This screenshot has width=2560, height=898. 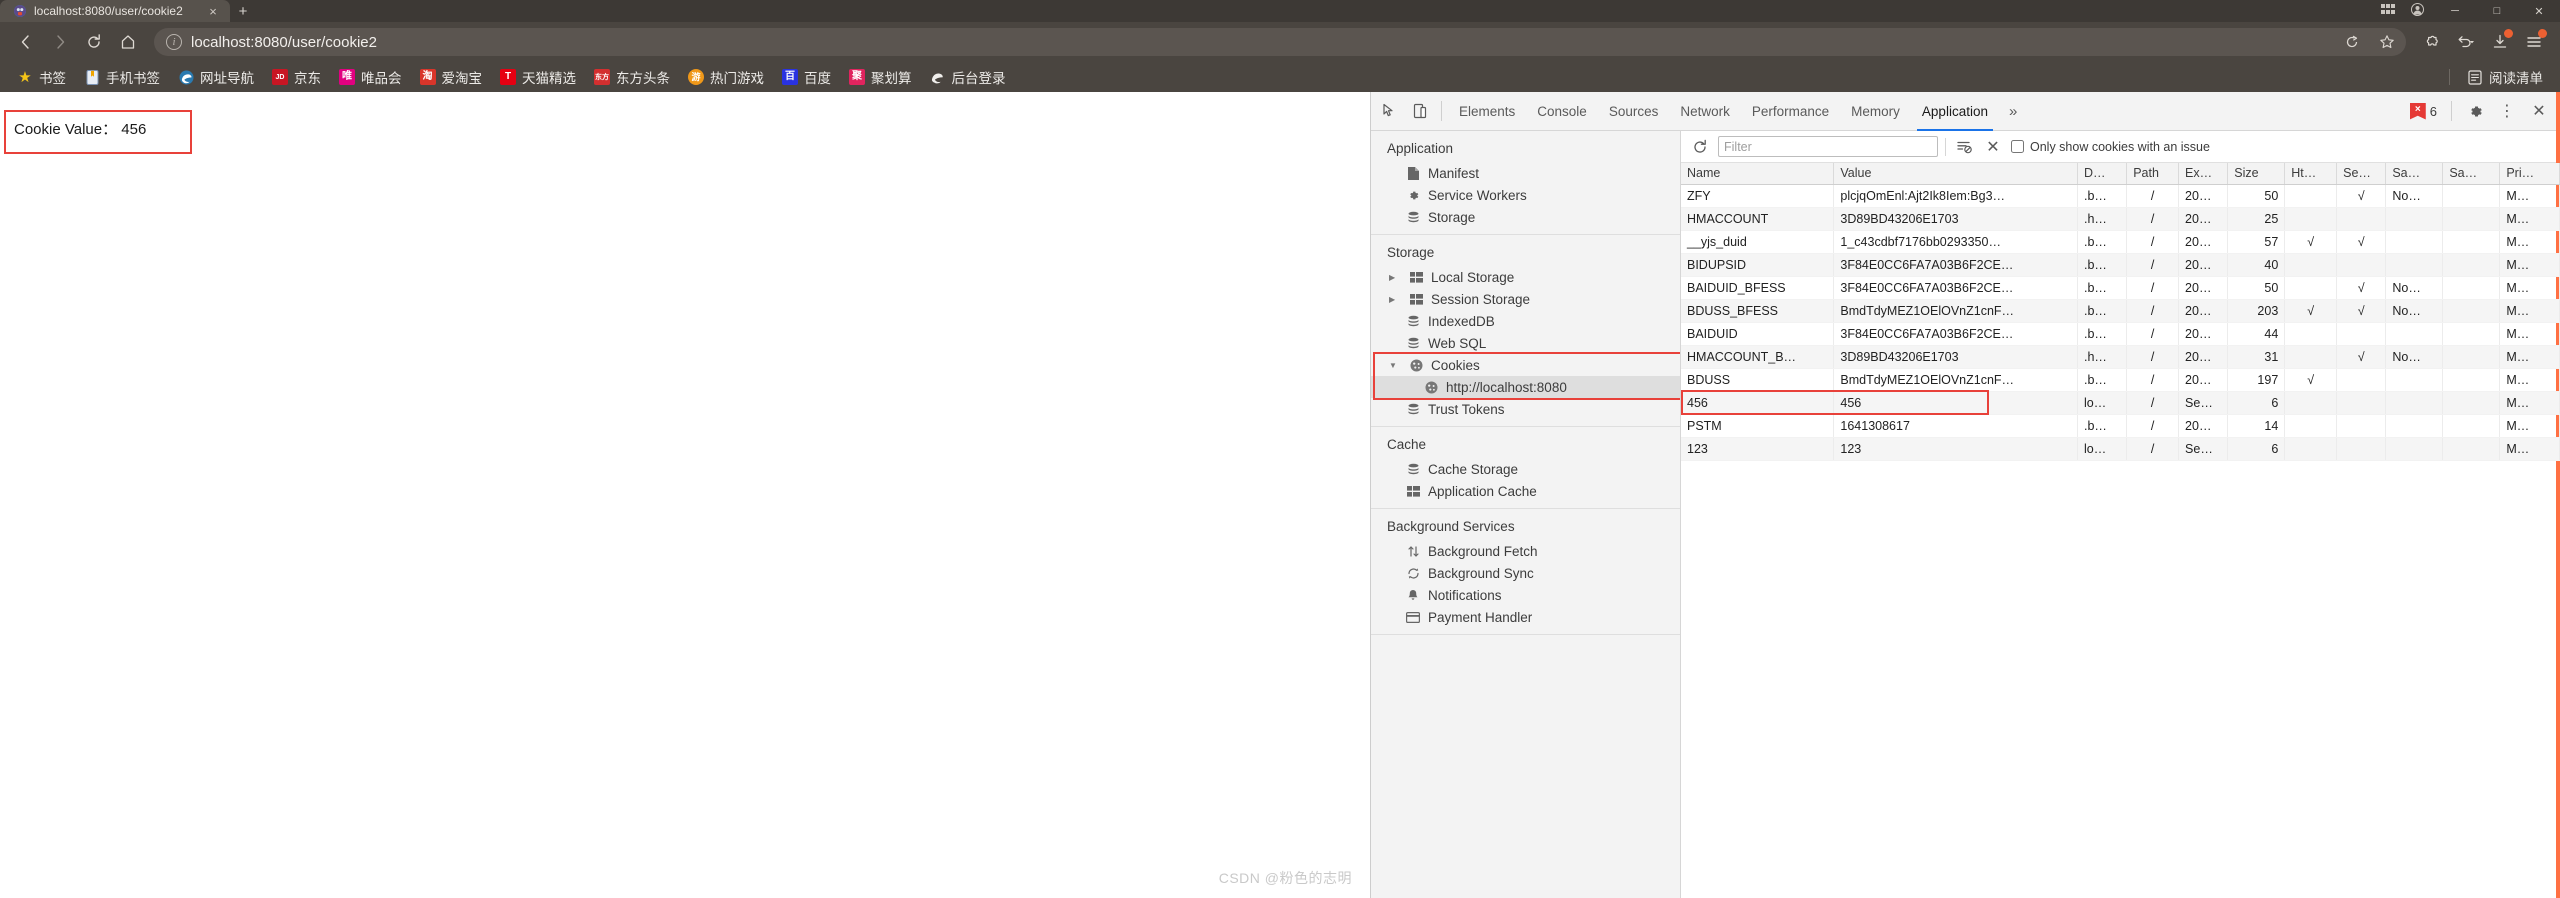 What do you see at coordinates (1955, 111) in the screenshot?
I see `devtools-tab-application: Application` at bounding box center [1955, 111].